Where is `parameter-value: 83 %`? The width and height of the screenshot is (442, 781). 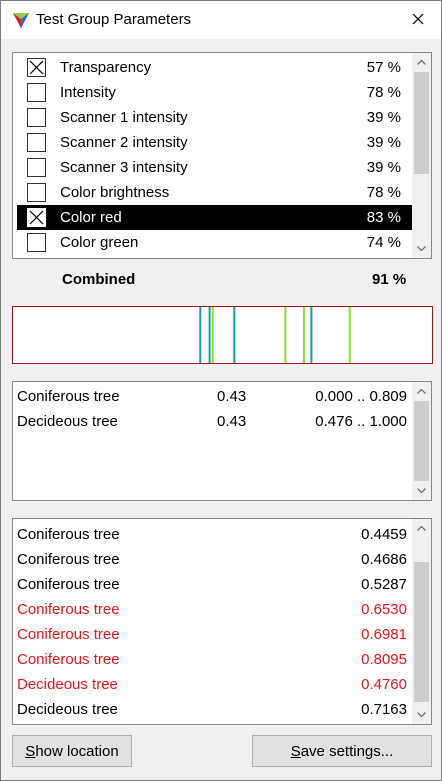
parameter-value: 83 % is located at coordinates (383, 217).